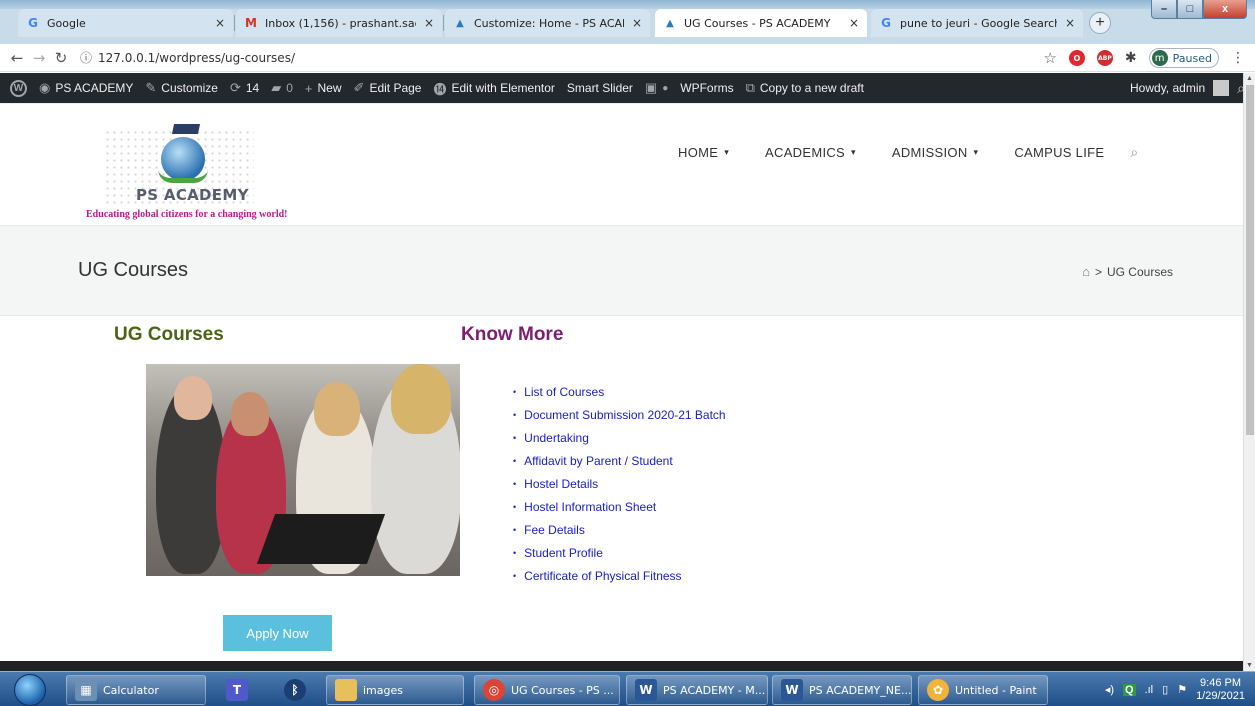 This screenshot has width=1255, height=706. I want to click on tab-ug-courses: ▲ UG Courses - PS ACADEMY ×, so click(761, 23).